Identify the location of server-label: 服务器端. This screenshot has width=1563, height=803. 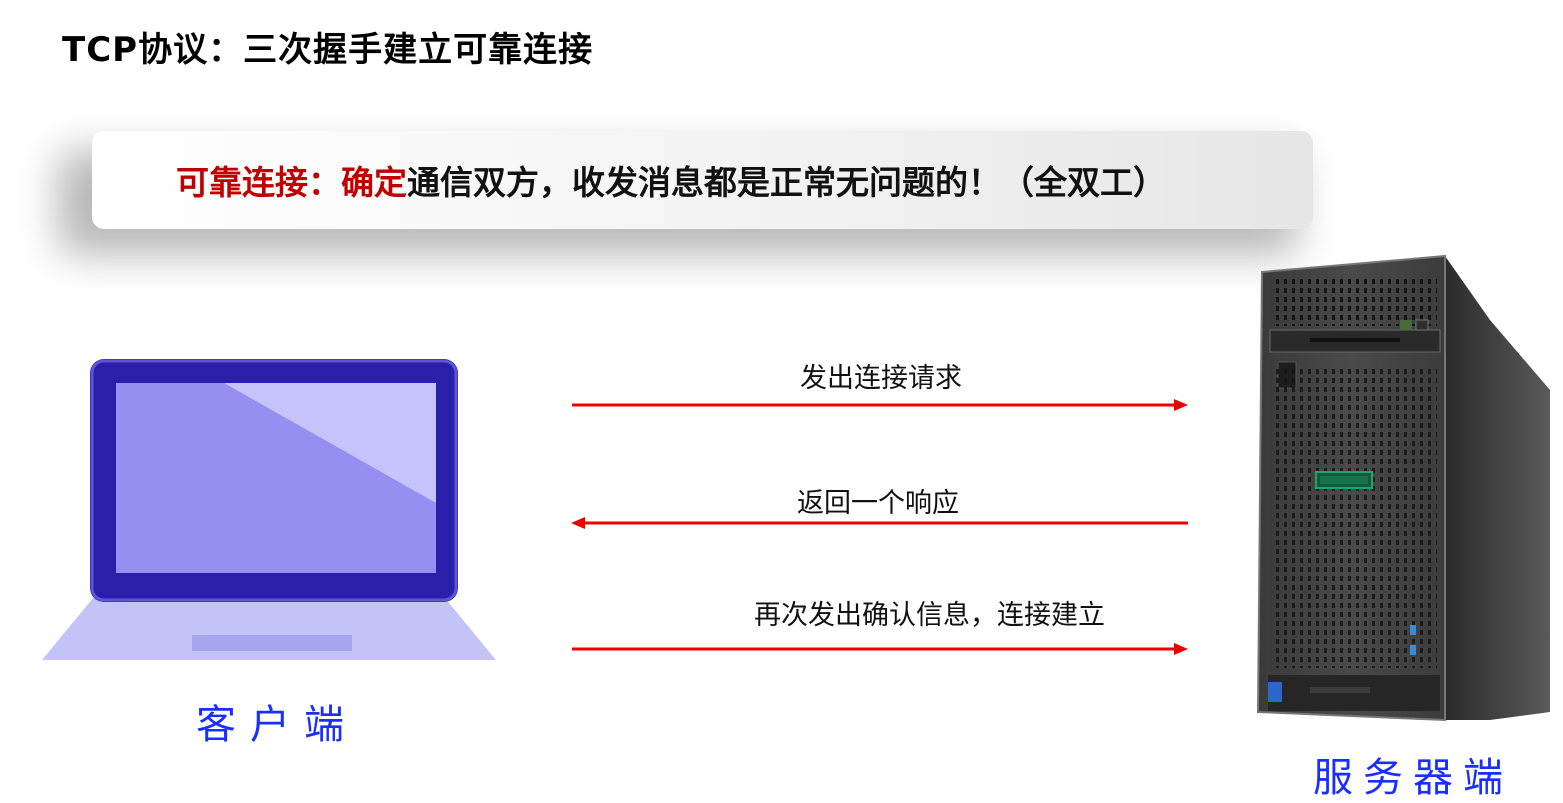
(1413, 778).